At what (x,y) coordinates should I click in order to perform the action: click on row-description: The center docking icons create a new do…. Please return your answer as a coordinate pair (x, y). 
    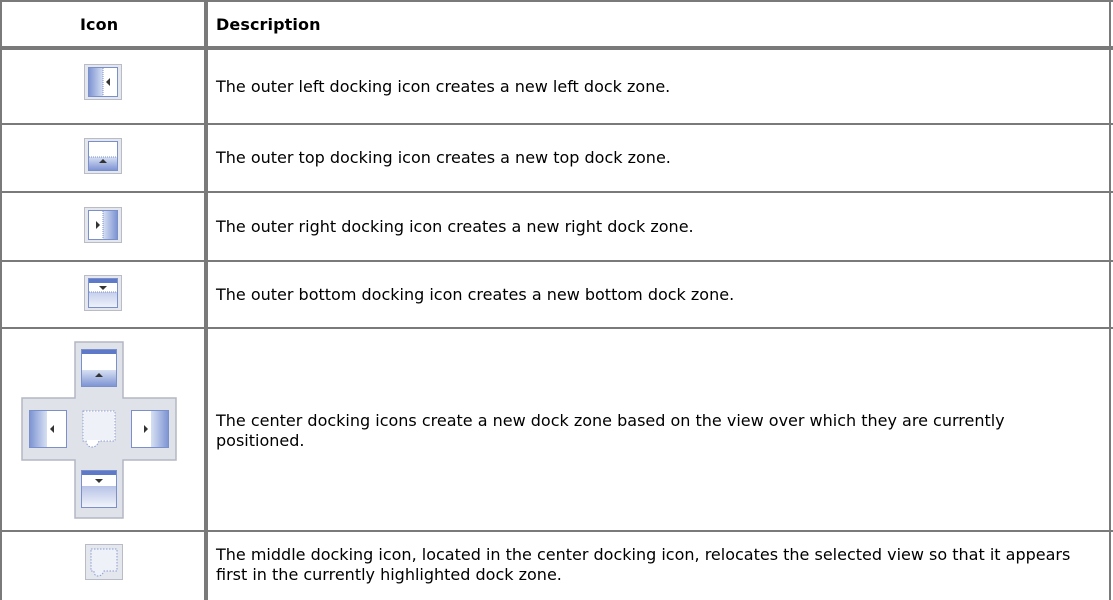
    Looking at the image, I should click on (610, 430).